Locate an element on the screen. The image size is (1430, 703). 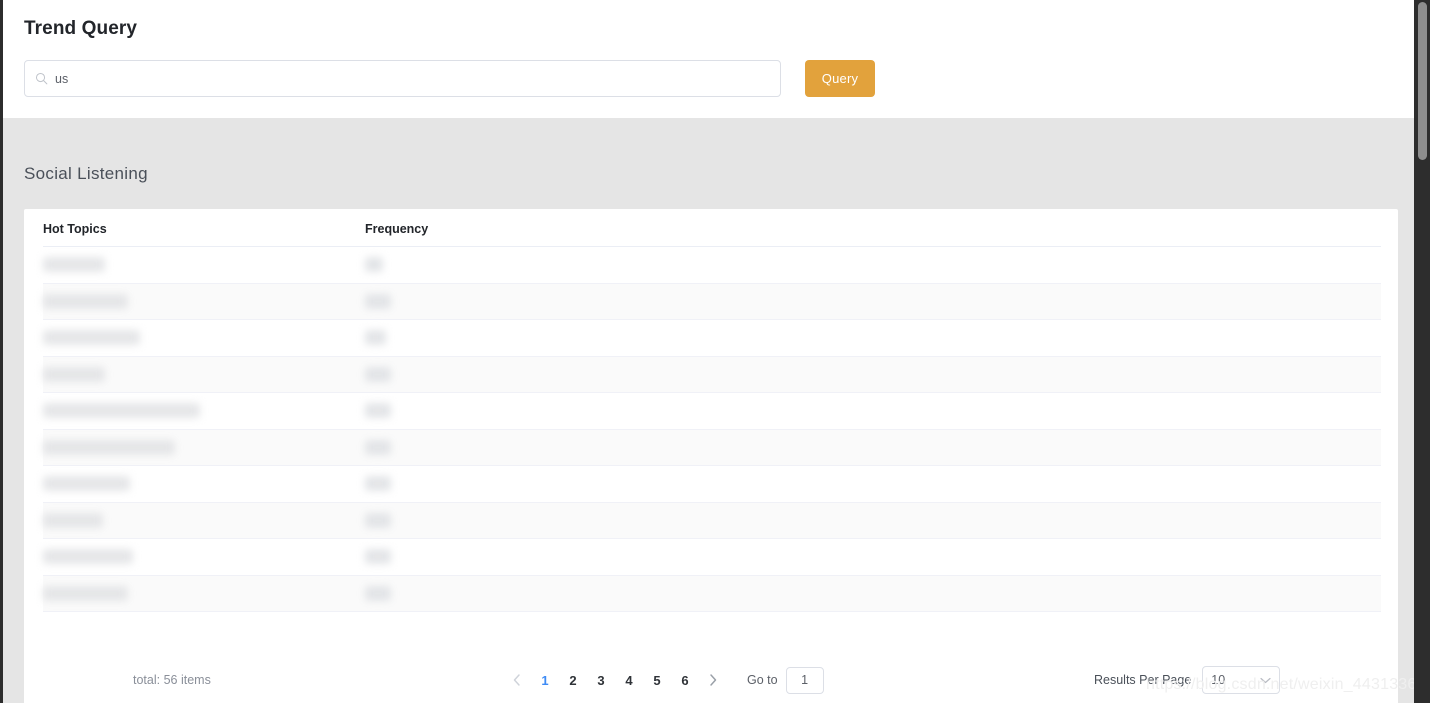
goto-page-input is located at coordinates (804, 680).